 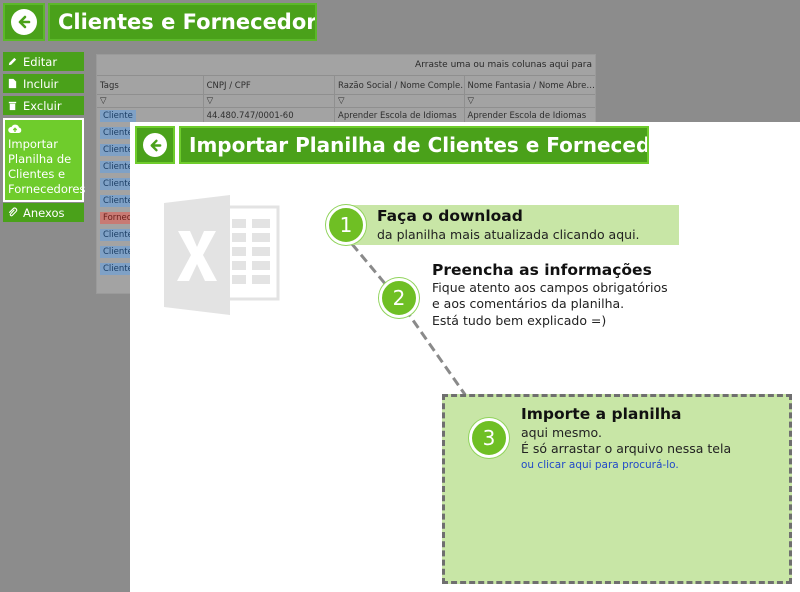 I want to click on step-number-badge: 3, so click(x=489, y=438).